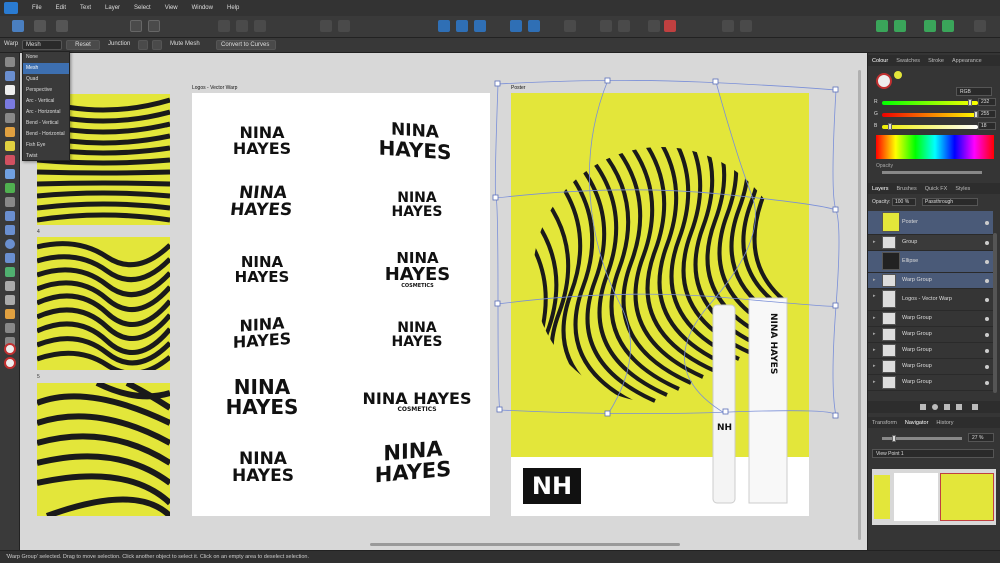  Describe the element at coordinates (624, 26) in the screenshot. I see `fill-icon` at that location.